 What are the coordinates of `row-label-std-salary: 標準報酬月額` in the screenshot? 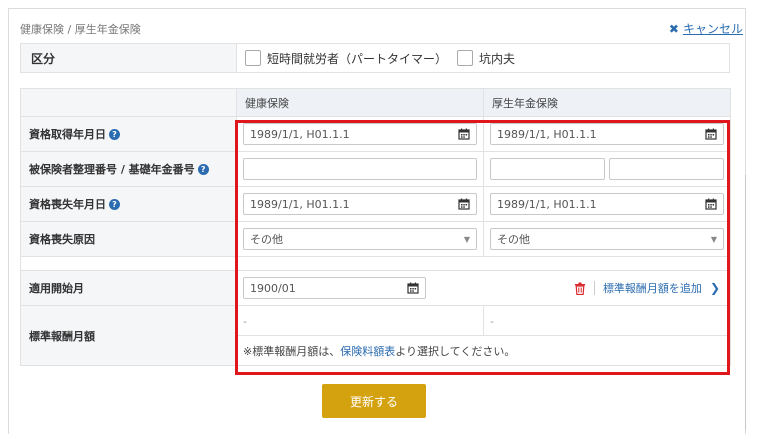 It's located at (128, 335).